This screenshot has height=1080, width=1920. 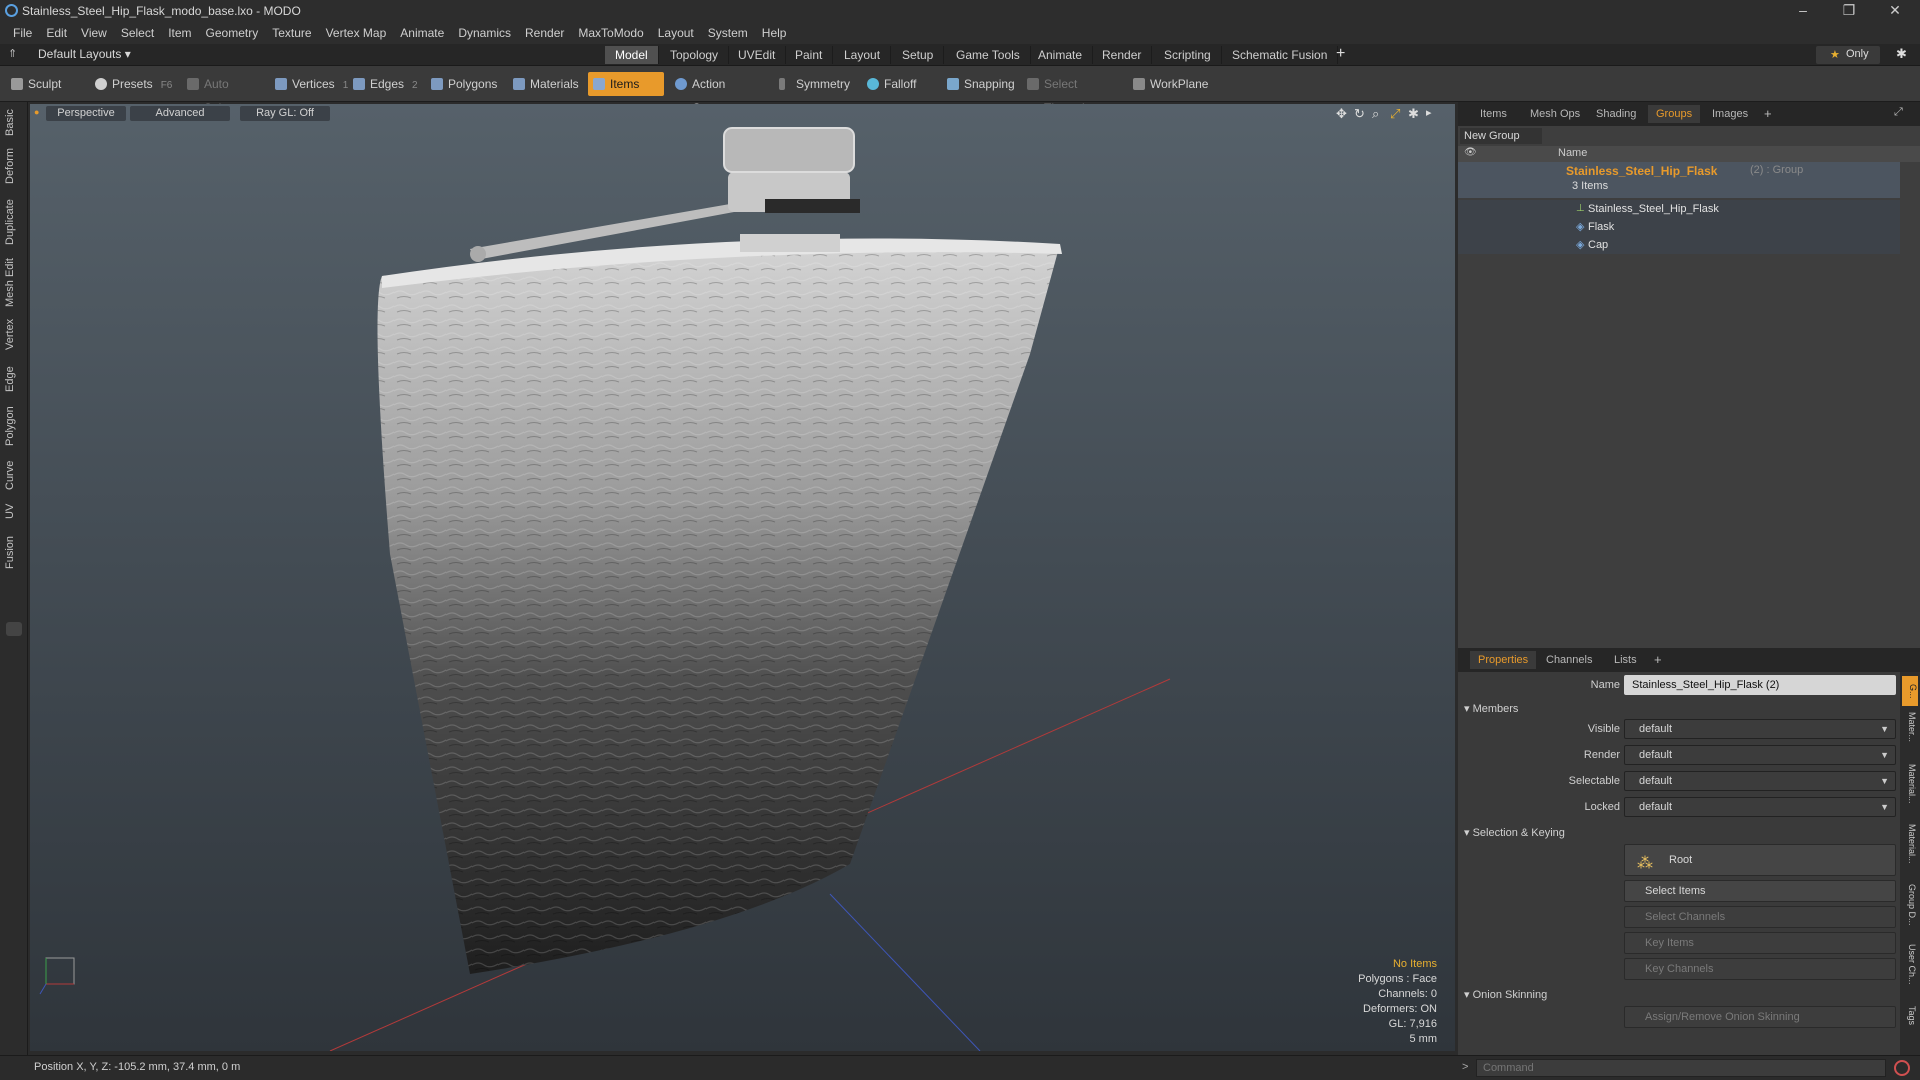 I want to click on onion-skinning-header: ▾ Onion Skinning, so click(x=1505, y=994).